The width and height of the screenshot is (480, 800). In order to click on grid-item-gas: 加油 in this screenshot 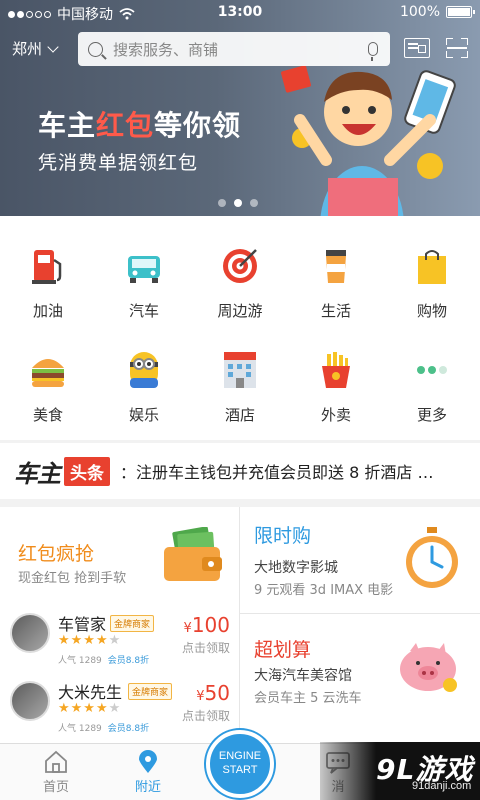, I will do `click(48, 283)`.